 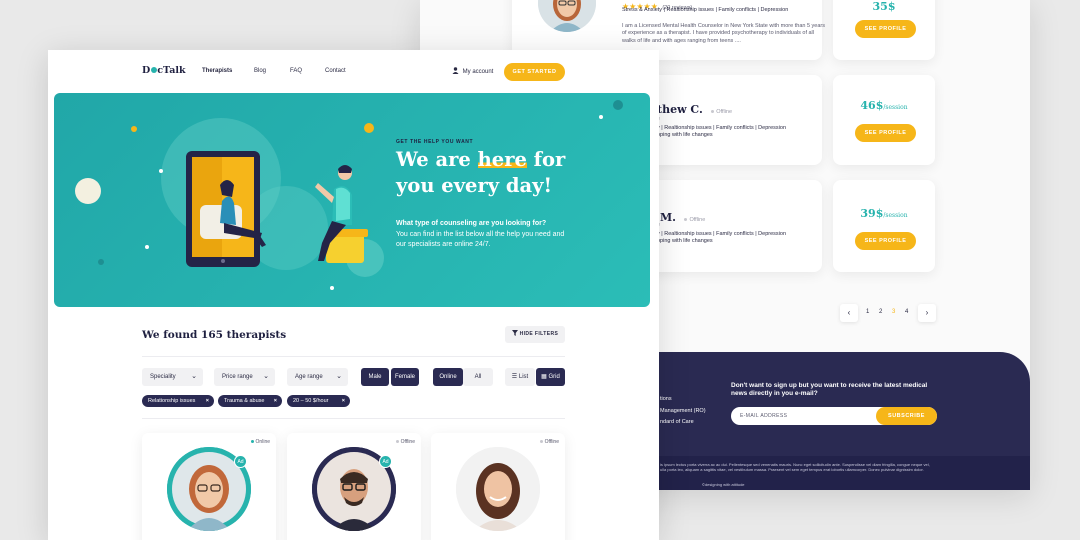 I want to click on gender-male-toggle: Male, so click(x=375, y=377).